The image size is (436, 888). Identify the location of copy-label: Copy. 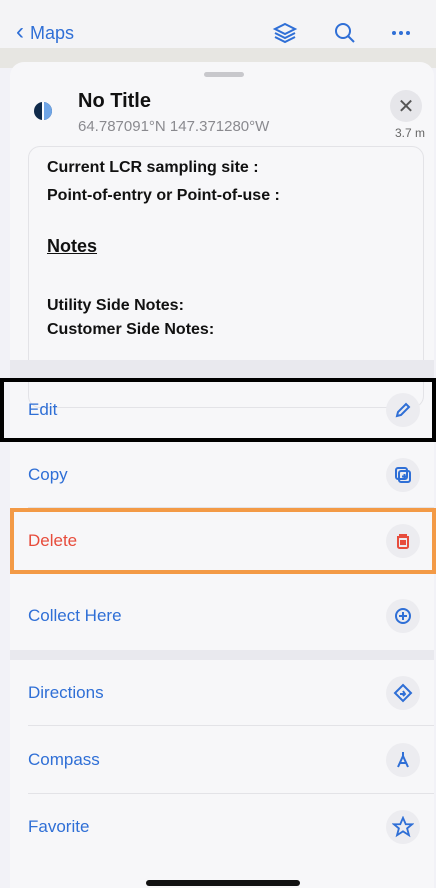
(48, 474).